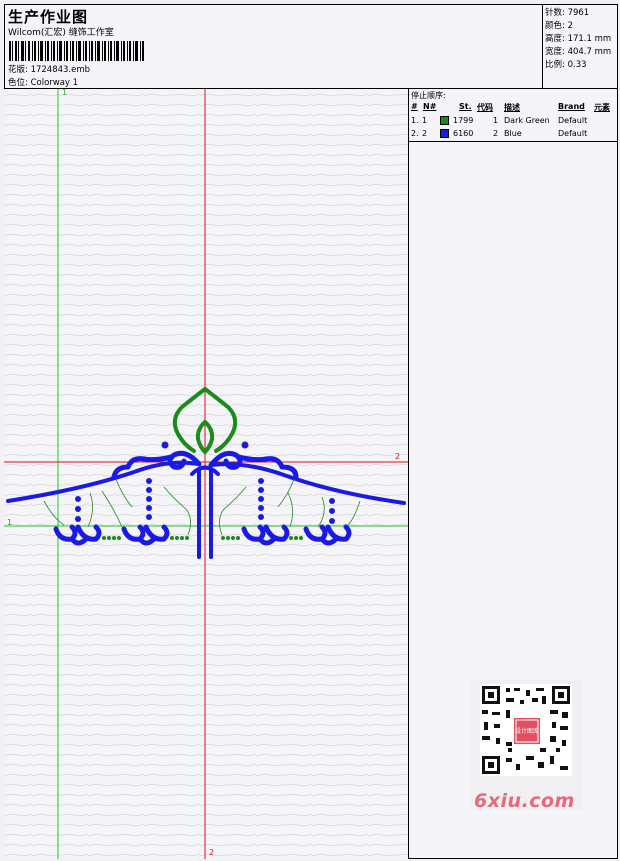  What do you see at coordinates (571, 106) in the screenshot?
I see `col-header-brand: Brand` at bounding box center [571, 106].